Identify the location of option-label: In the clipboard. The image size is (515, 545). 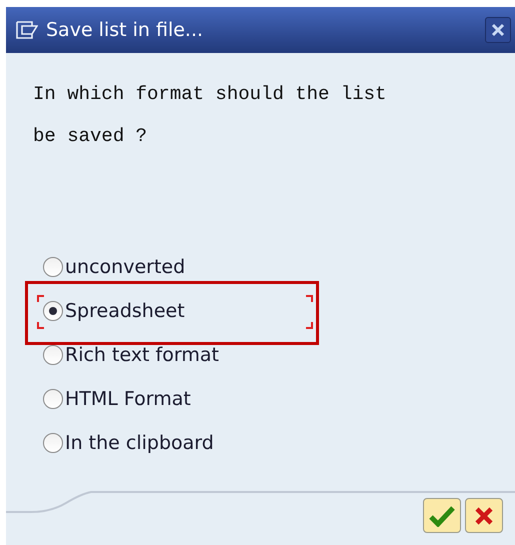
(139, 443).